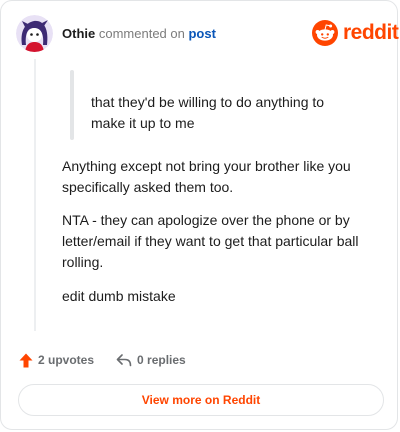 The image size is (400, 432). I want to click on upvote-count: 2 upvotes, so click(66, 360).